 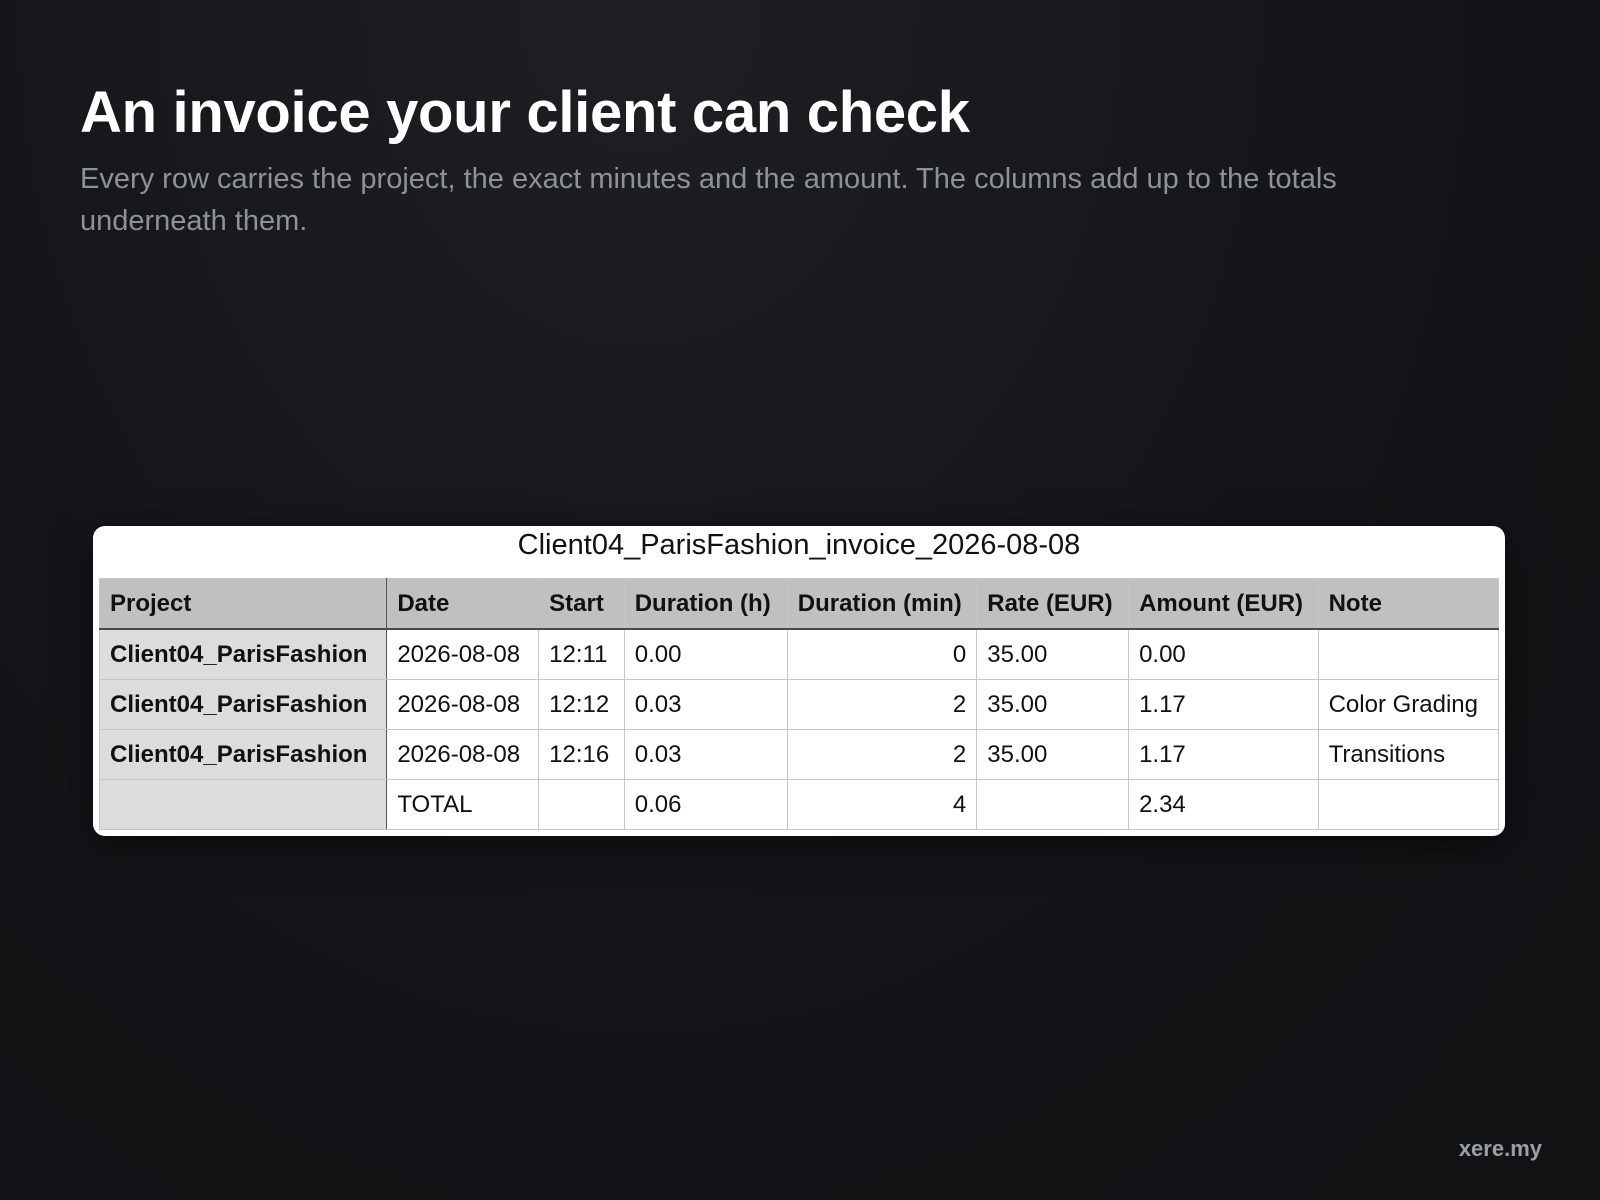 I want to click on page-headline: An invoice your client can check, so click(x=525, y=112).